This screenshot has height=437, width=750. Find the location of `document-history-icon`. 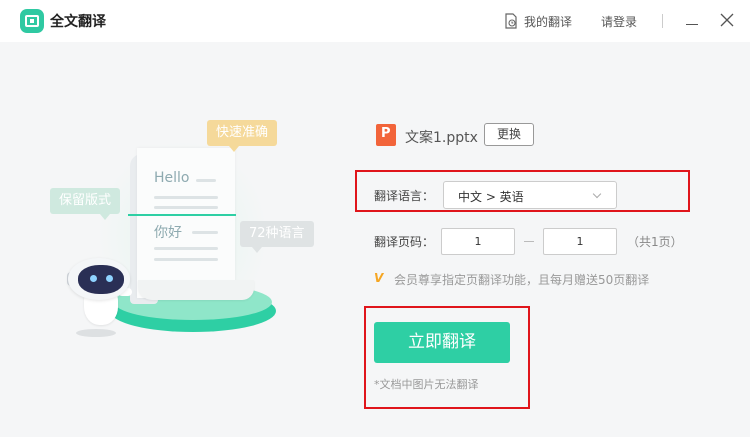

document-history-icon is located at coordinates (511, 21).